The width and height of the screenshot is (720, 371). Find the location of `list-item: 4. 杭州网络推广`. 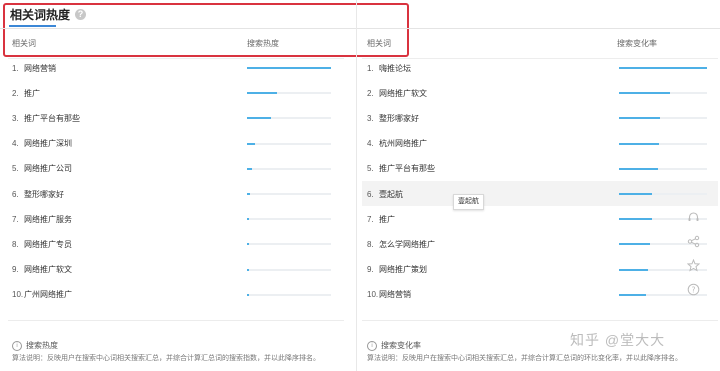

list-item: 4. 杭州网络推广 is located at coordinates (397, 144).